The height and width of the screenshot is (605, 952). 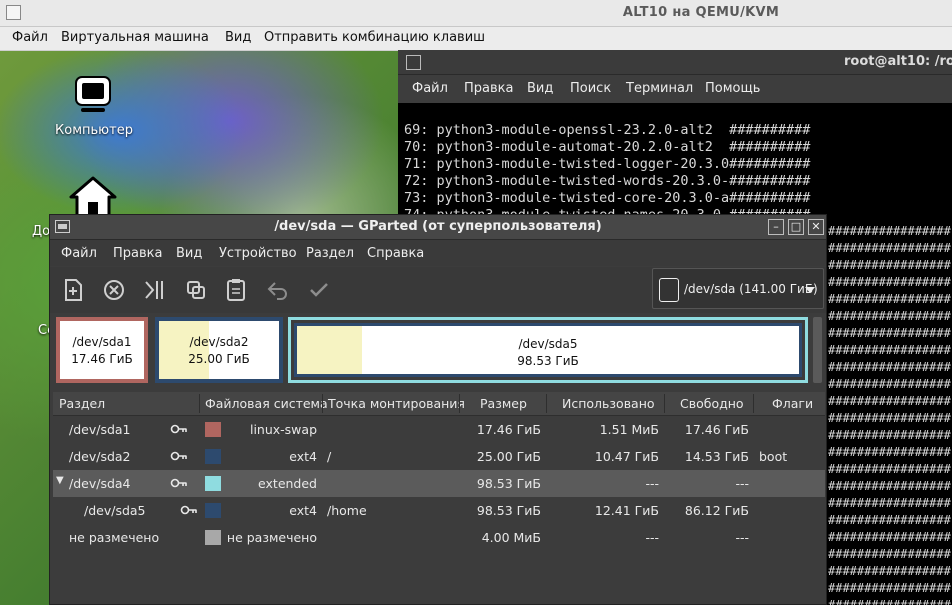 I want to click on cell-used: 1.51 МиБ, so click(x=629, y=429).